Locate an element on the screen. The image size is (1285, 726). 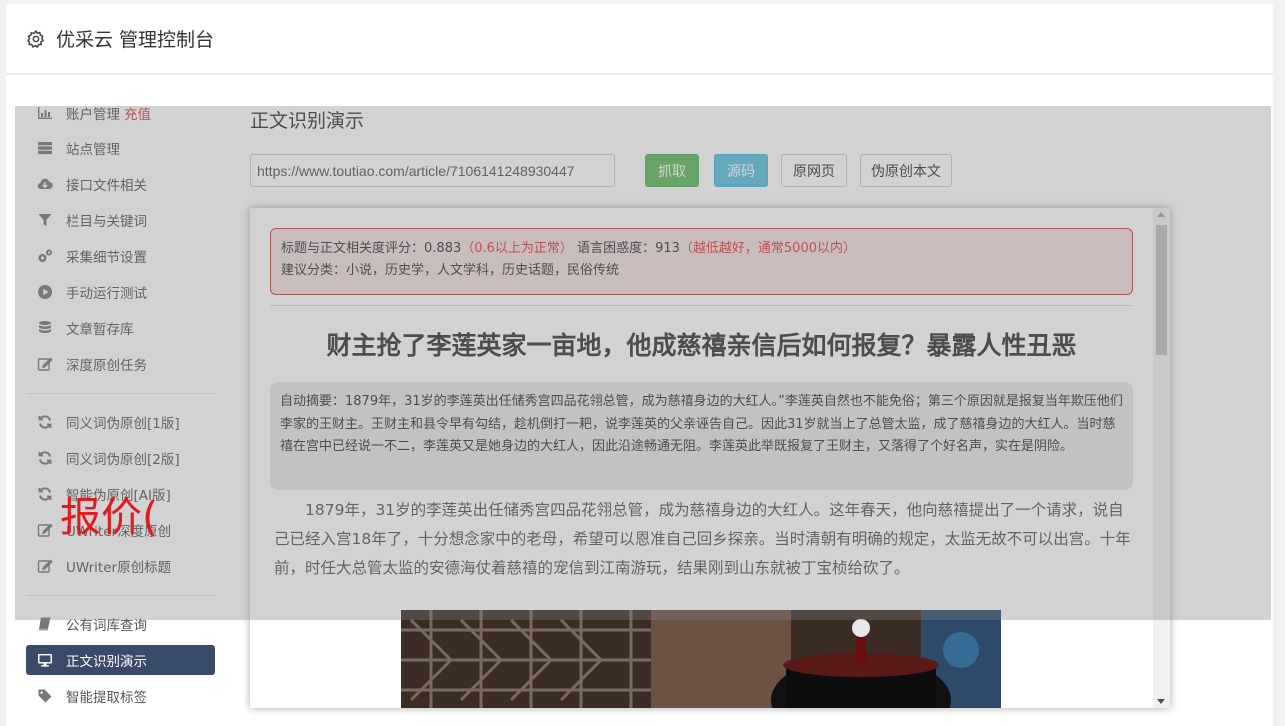
sidebar-item-columns-keywords: 栏目与关键词 is located at coordinates (120, 220).